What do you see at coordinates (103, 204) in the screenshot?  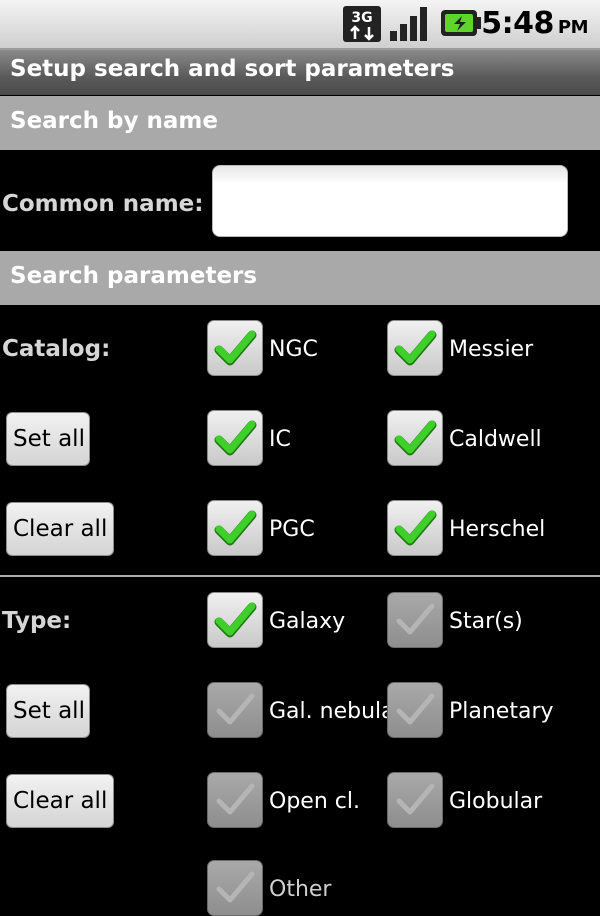 I see `common-name-label: Common name:` at bounding box center [103, 204].